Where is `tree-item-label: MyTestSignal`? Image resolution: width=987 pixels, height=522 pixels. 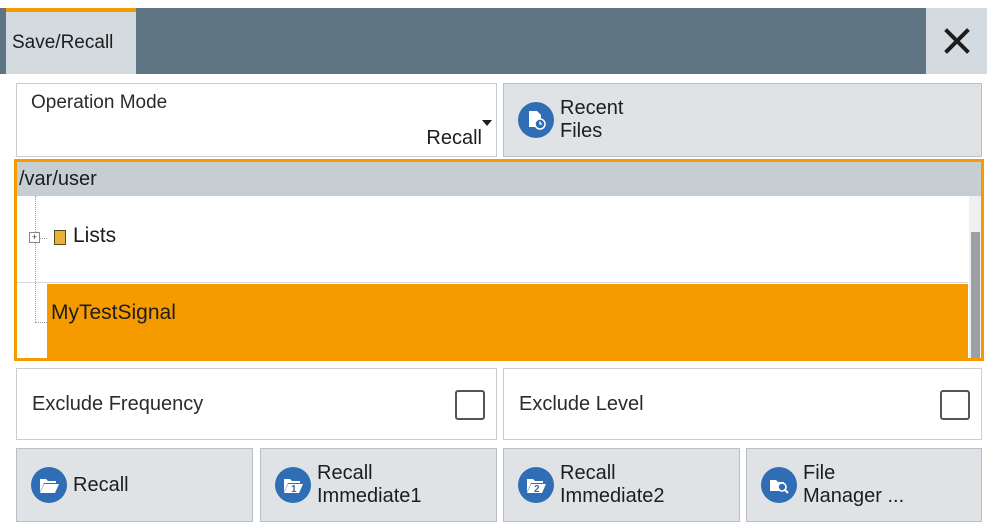 tree-item-label: MyTestSignal is located at coordinates (113, 312).